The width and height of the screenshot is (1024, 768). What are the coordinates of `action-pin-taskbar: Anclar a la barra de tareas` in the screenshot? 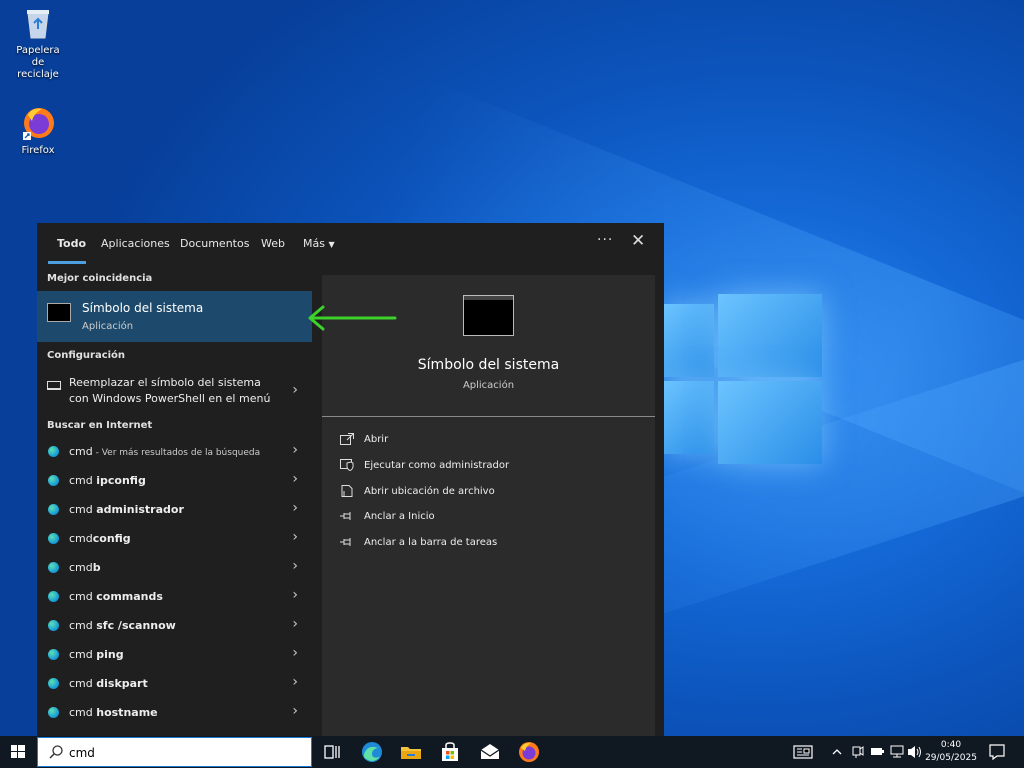 It's located at (485, 543).